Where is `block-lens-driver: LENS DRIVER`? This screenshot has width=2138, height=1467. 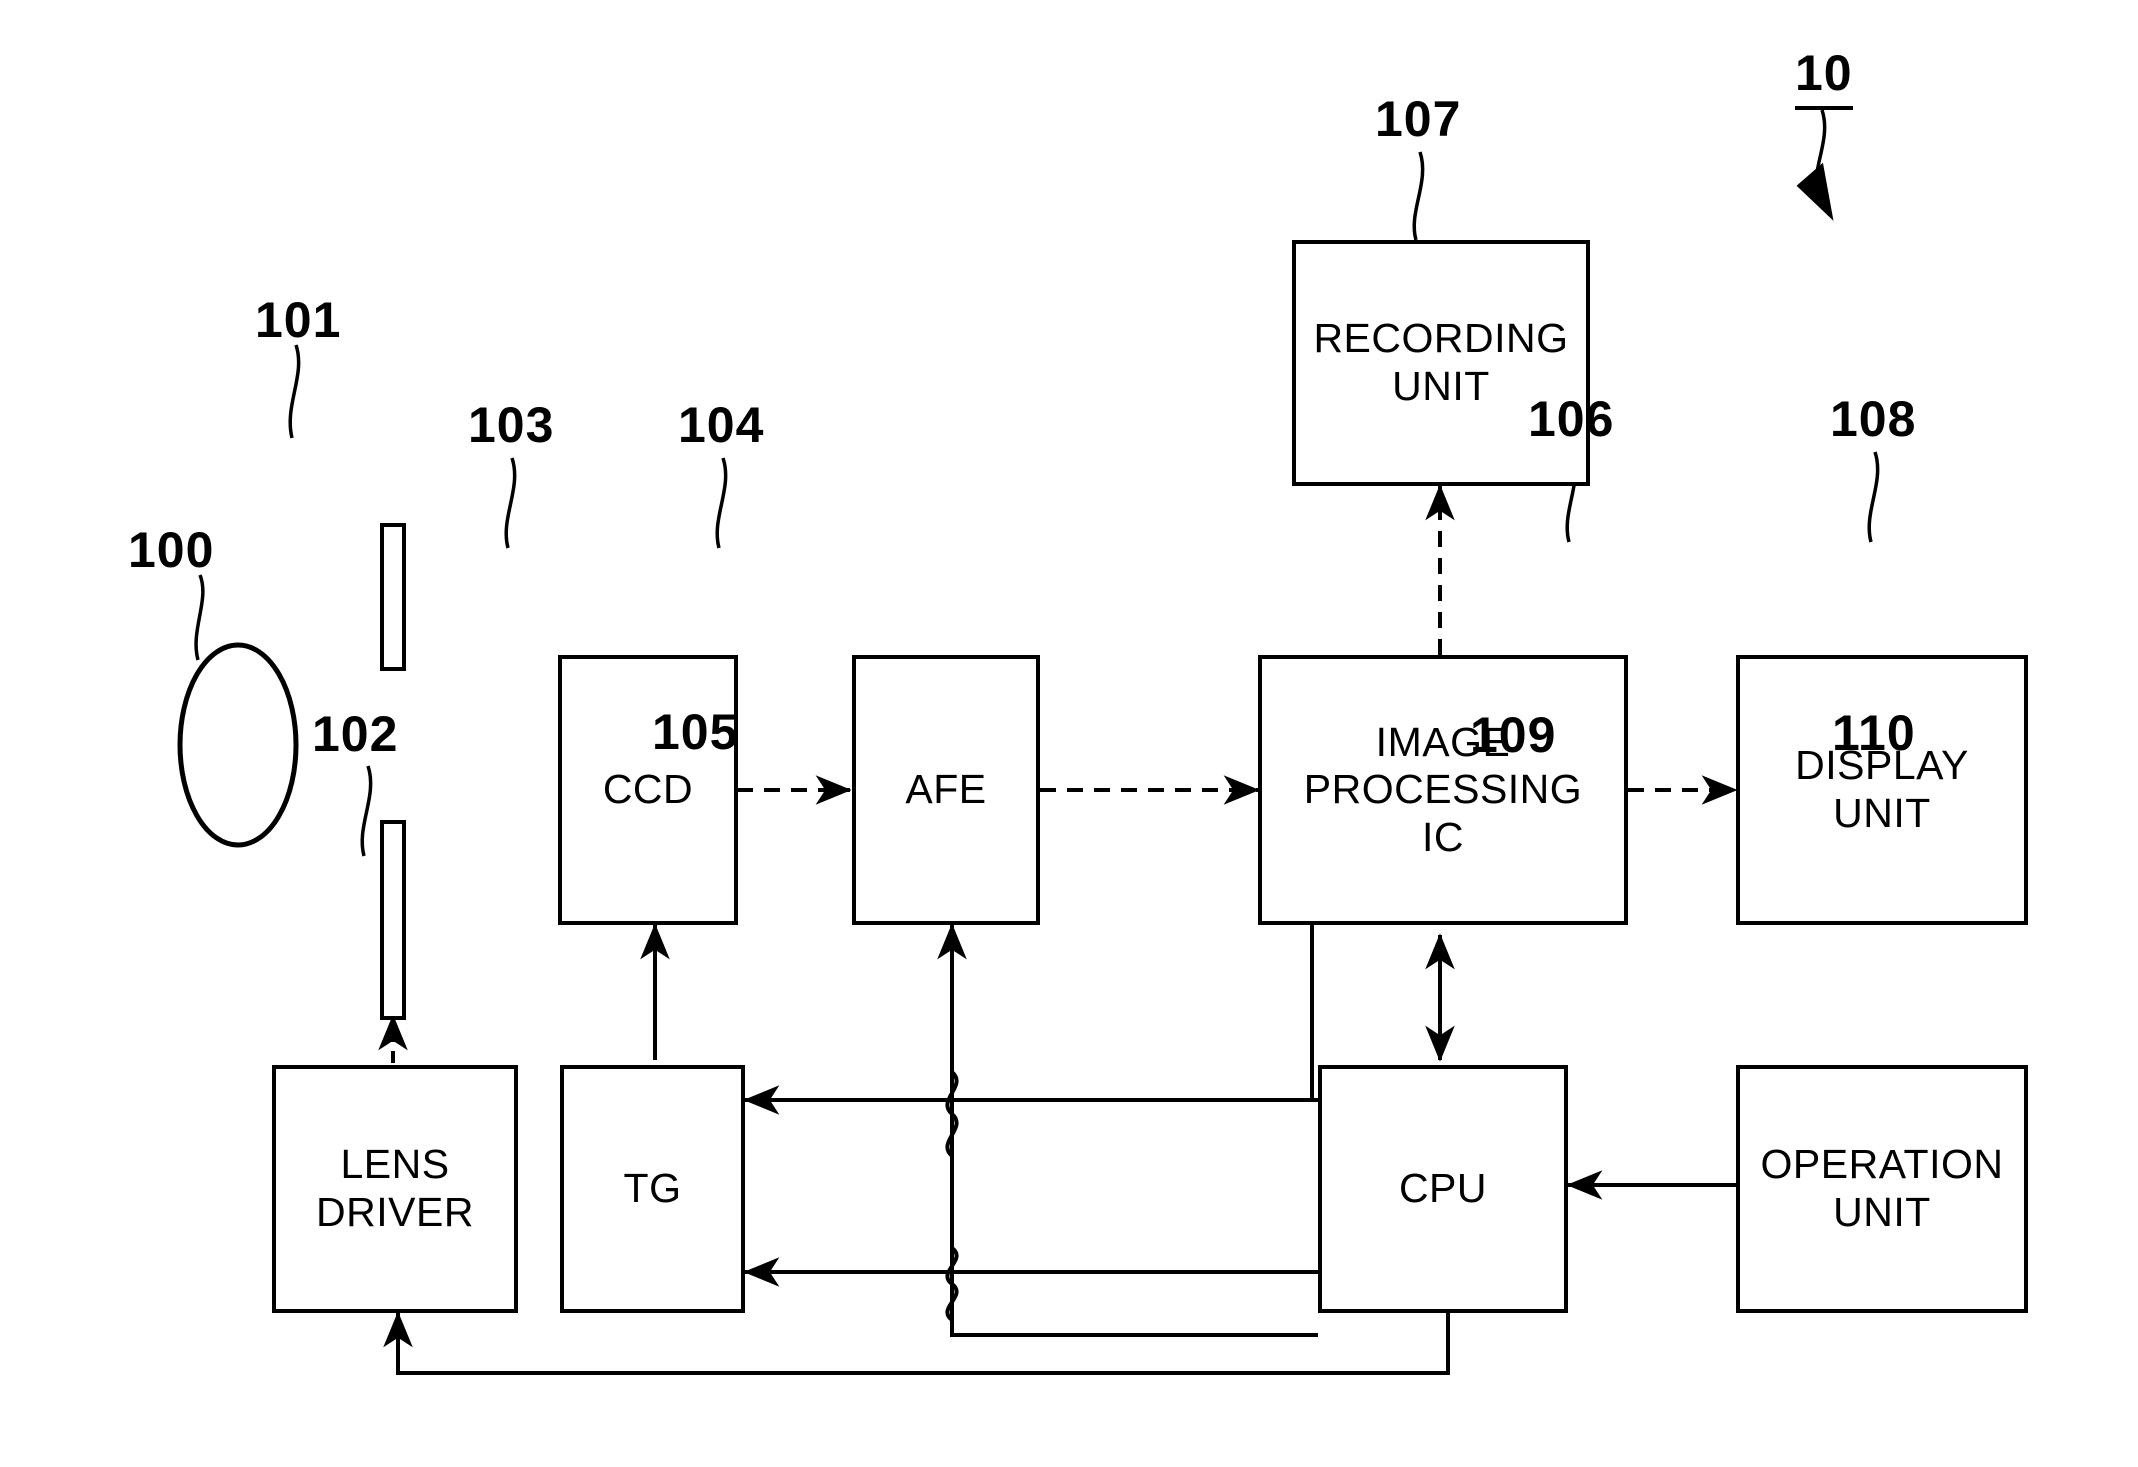 block-lens-driver: LENS DRIVER is located at coordinates (395, 1189).